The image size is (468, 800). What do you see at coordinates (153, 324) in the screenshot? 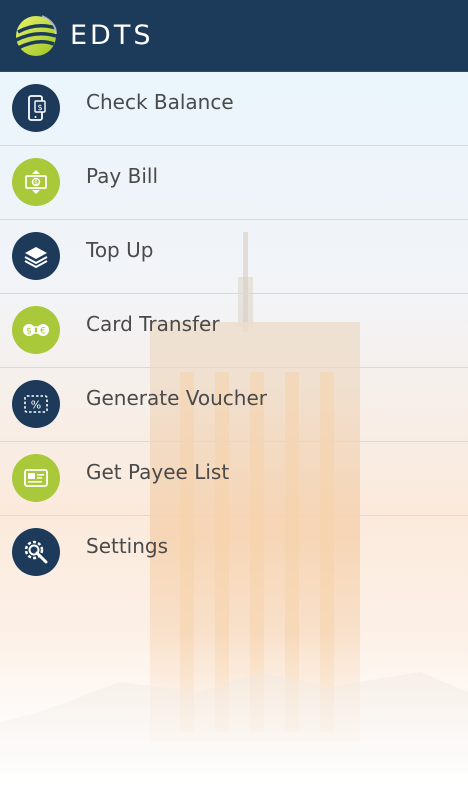
I see `menu-item-label: Card Transfer` at bounding box center [153, 324].